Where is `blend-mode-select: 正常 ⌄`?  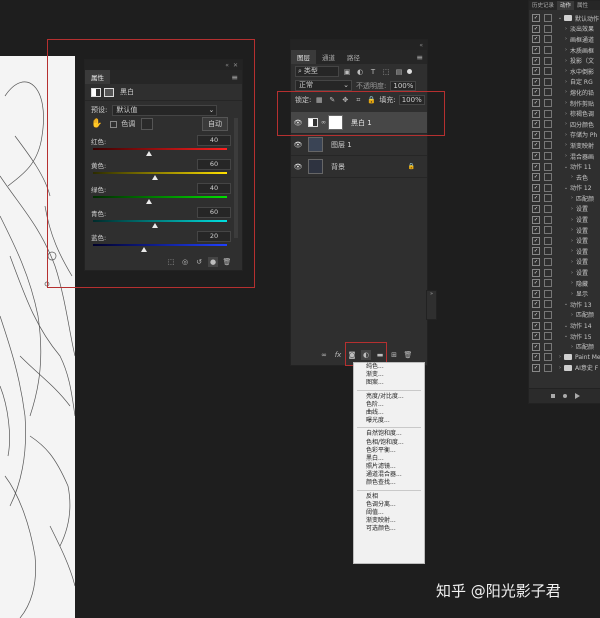 blend-mode-select: 正常 ⌄ is located at coordinates (323, 85).